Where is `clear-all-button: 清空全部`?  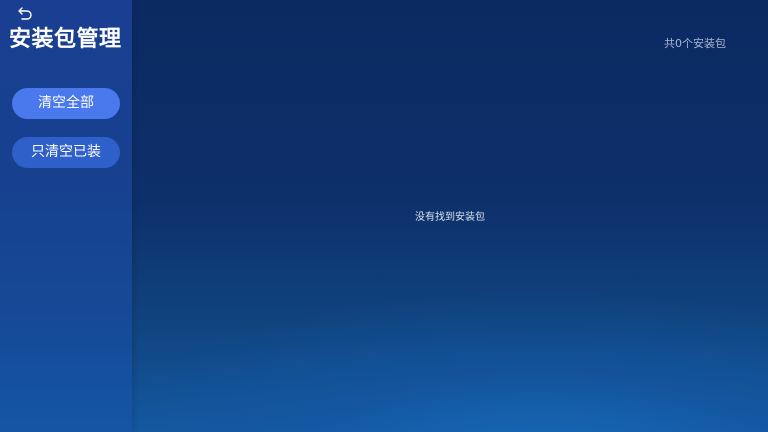
clear-all-button: 清空全部 is located at coordinates (66, 103).